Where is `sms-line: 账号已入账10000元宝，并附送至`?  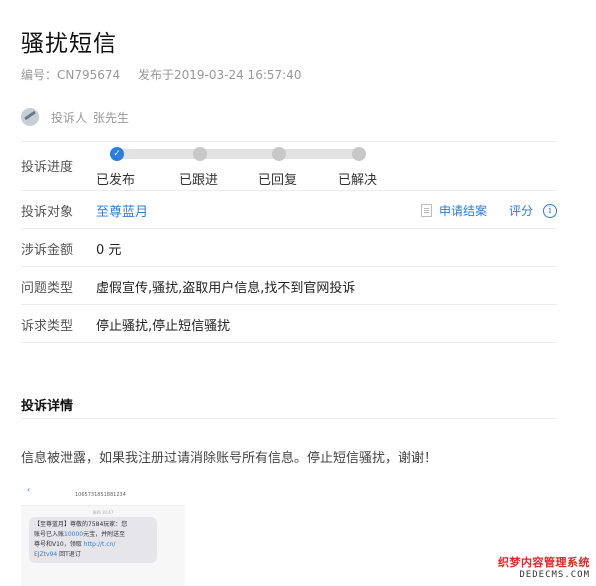 sms-line: 账号已入账10000元宝，并附送至 is located at coordinates (80, 534).